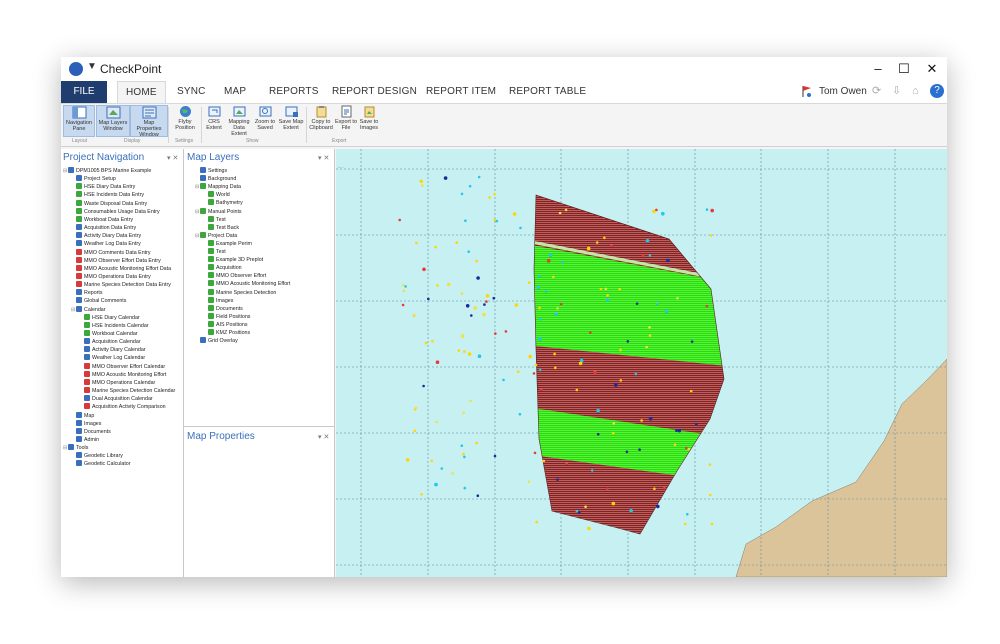 The width and height of the screenshot is (1000, 644). I want to click on layer-tree-item: MMO Acoustic Monitoring Effort, so click(246, 284).